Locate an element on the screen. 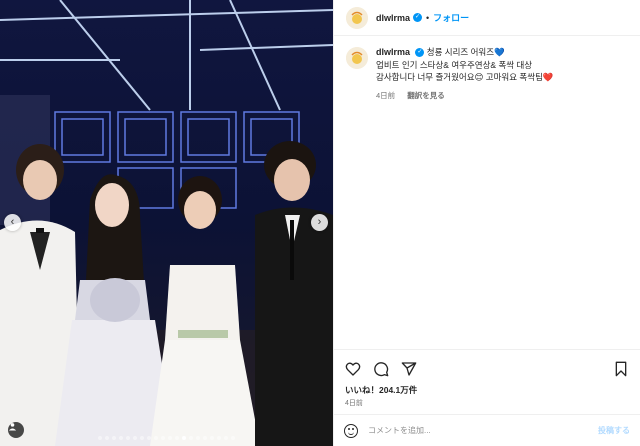  post-date: 4日前 is located at coordinates (354, 403).